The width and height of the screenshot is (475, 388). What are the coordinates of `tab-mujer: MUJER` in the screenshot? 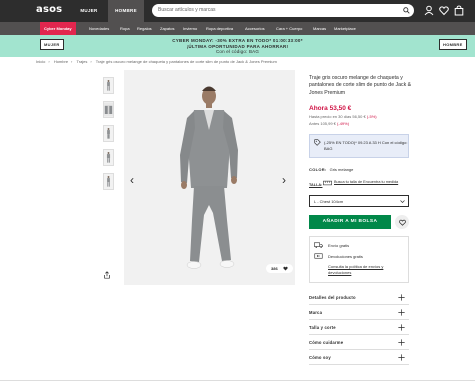 It's located at (89, 11).